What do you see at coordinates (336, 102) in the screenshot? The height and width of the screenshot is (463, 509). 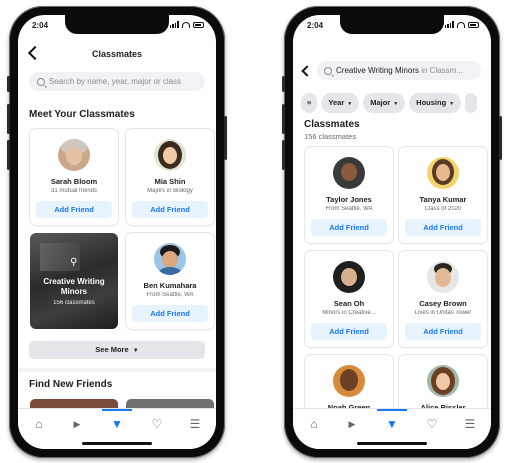 I see `filter-label: Year` at bounding box center [336, 102].